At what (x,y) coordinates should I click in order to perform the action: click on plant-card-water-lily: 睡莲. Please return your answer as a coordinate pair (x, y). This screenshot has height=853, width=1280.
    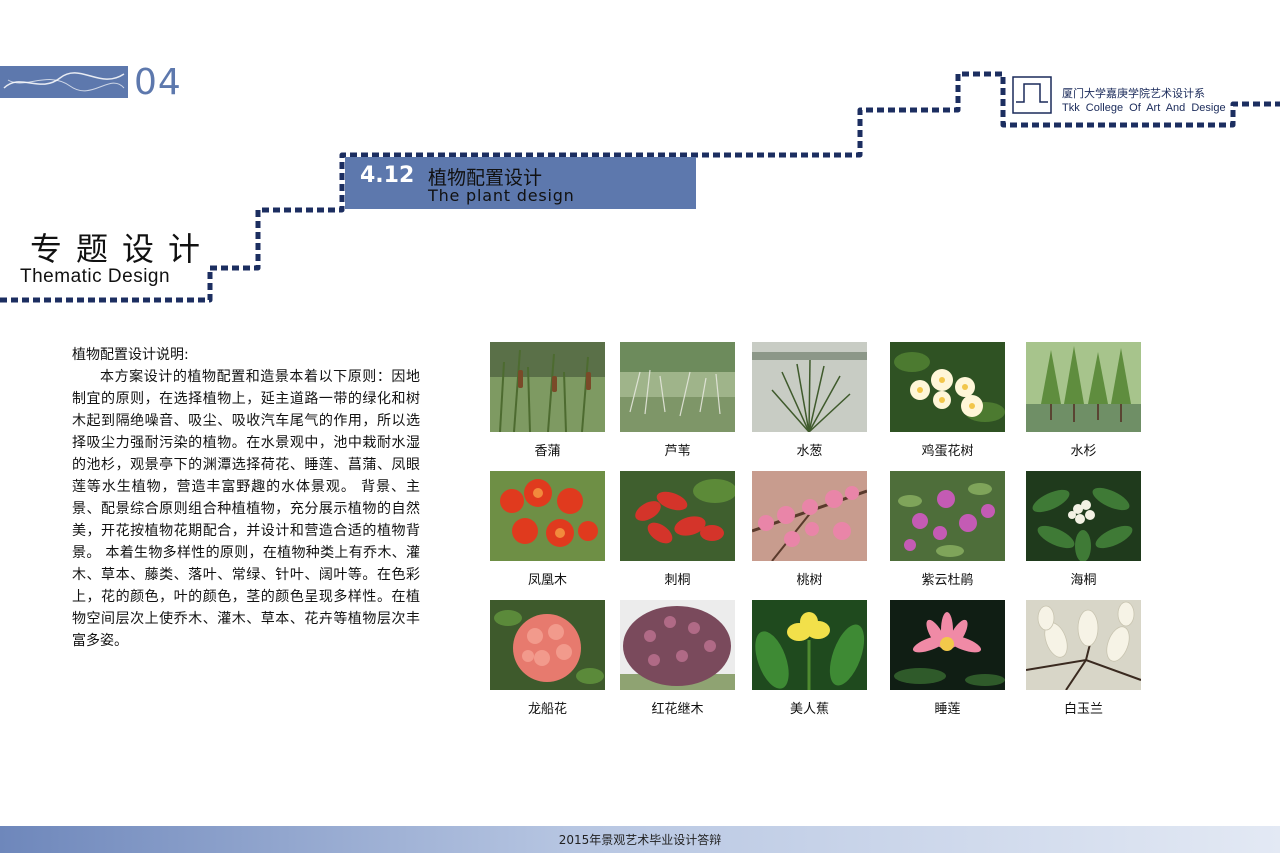
    Looking at the image, I should click on (947, 658).